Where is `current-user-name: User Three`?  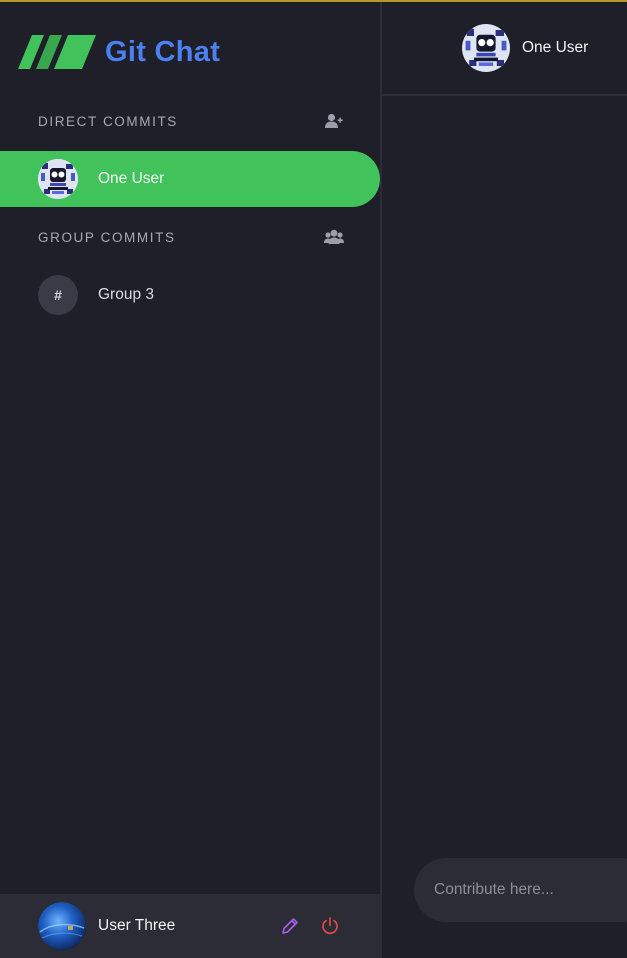 current-user-name: User Three is located at coordinates (137, 925).